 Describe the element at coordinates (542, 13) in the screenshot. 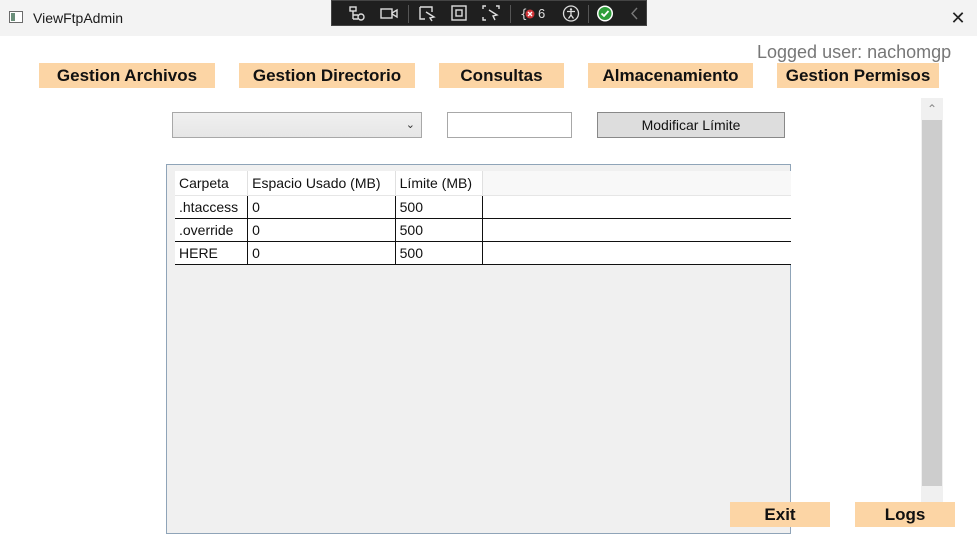

I see `binding-failures-count: 6` at that location.